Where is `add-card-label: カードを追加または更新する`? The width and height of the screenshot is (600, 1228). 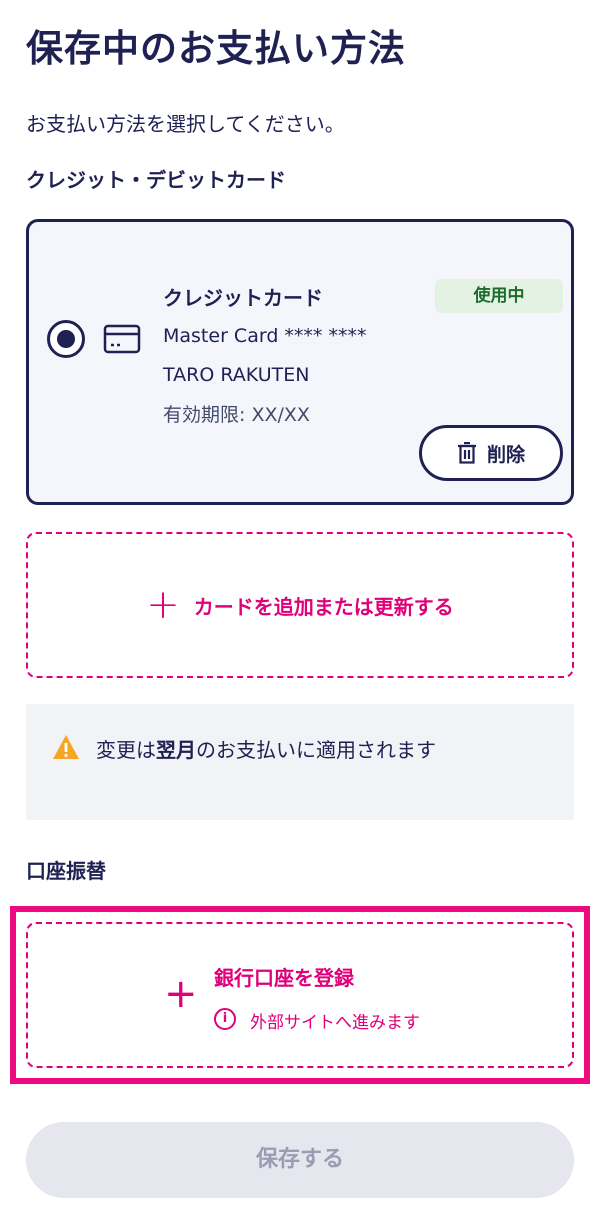 add-card-label: カードを追加または更新する is located at coordinates (323, 606).